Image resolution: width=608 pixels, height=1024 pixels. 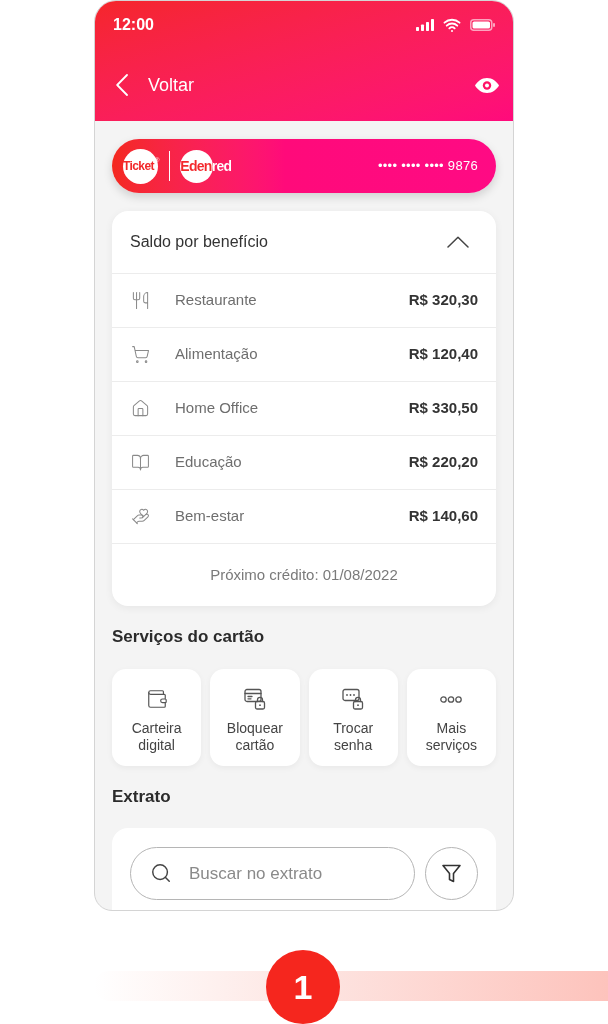 I want to click on next-credit-text: Próximo crédito: 01/08/2022, so click(x=304, y=574).